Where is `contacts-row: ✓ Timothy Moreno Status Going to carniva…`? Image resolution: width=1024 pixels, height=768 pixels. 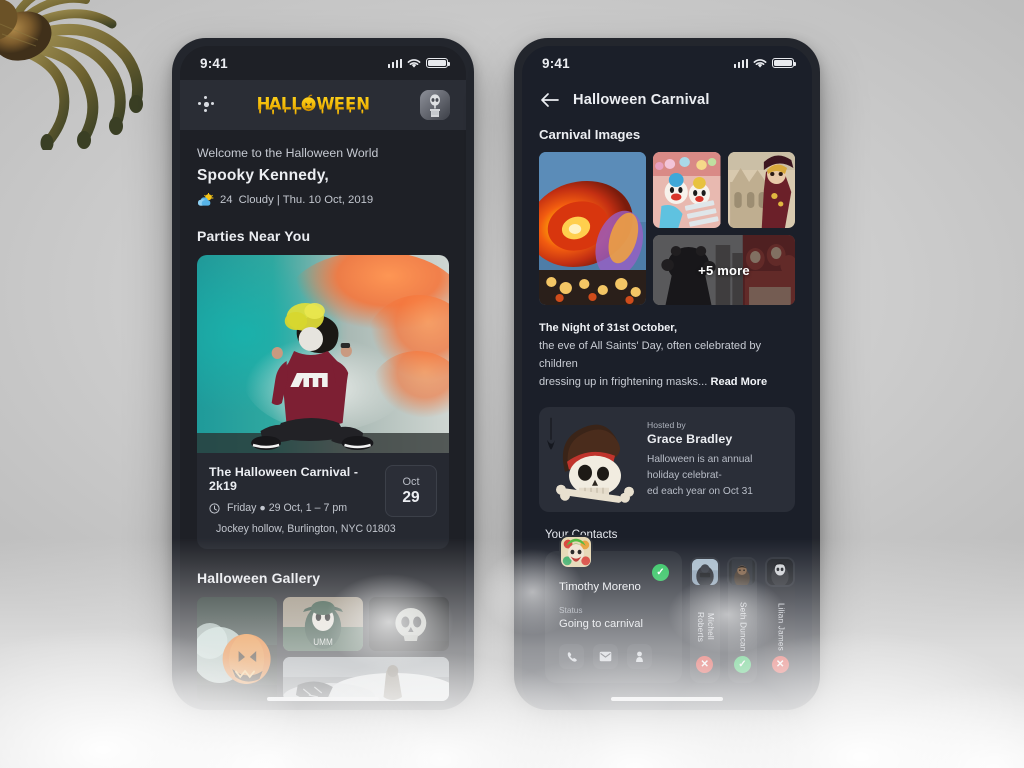 contacts-row: ✓ Timothy Moreno Status Going to carniva… is located at coordinates (667, 609).